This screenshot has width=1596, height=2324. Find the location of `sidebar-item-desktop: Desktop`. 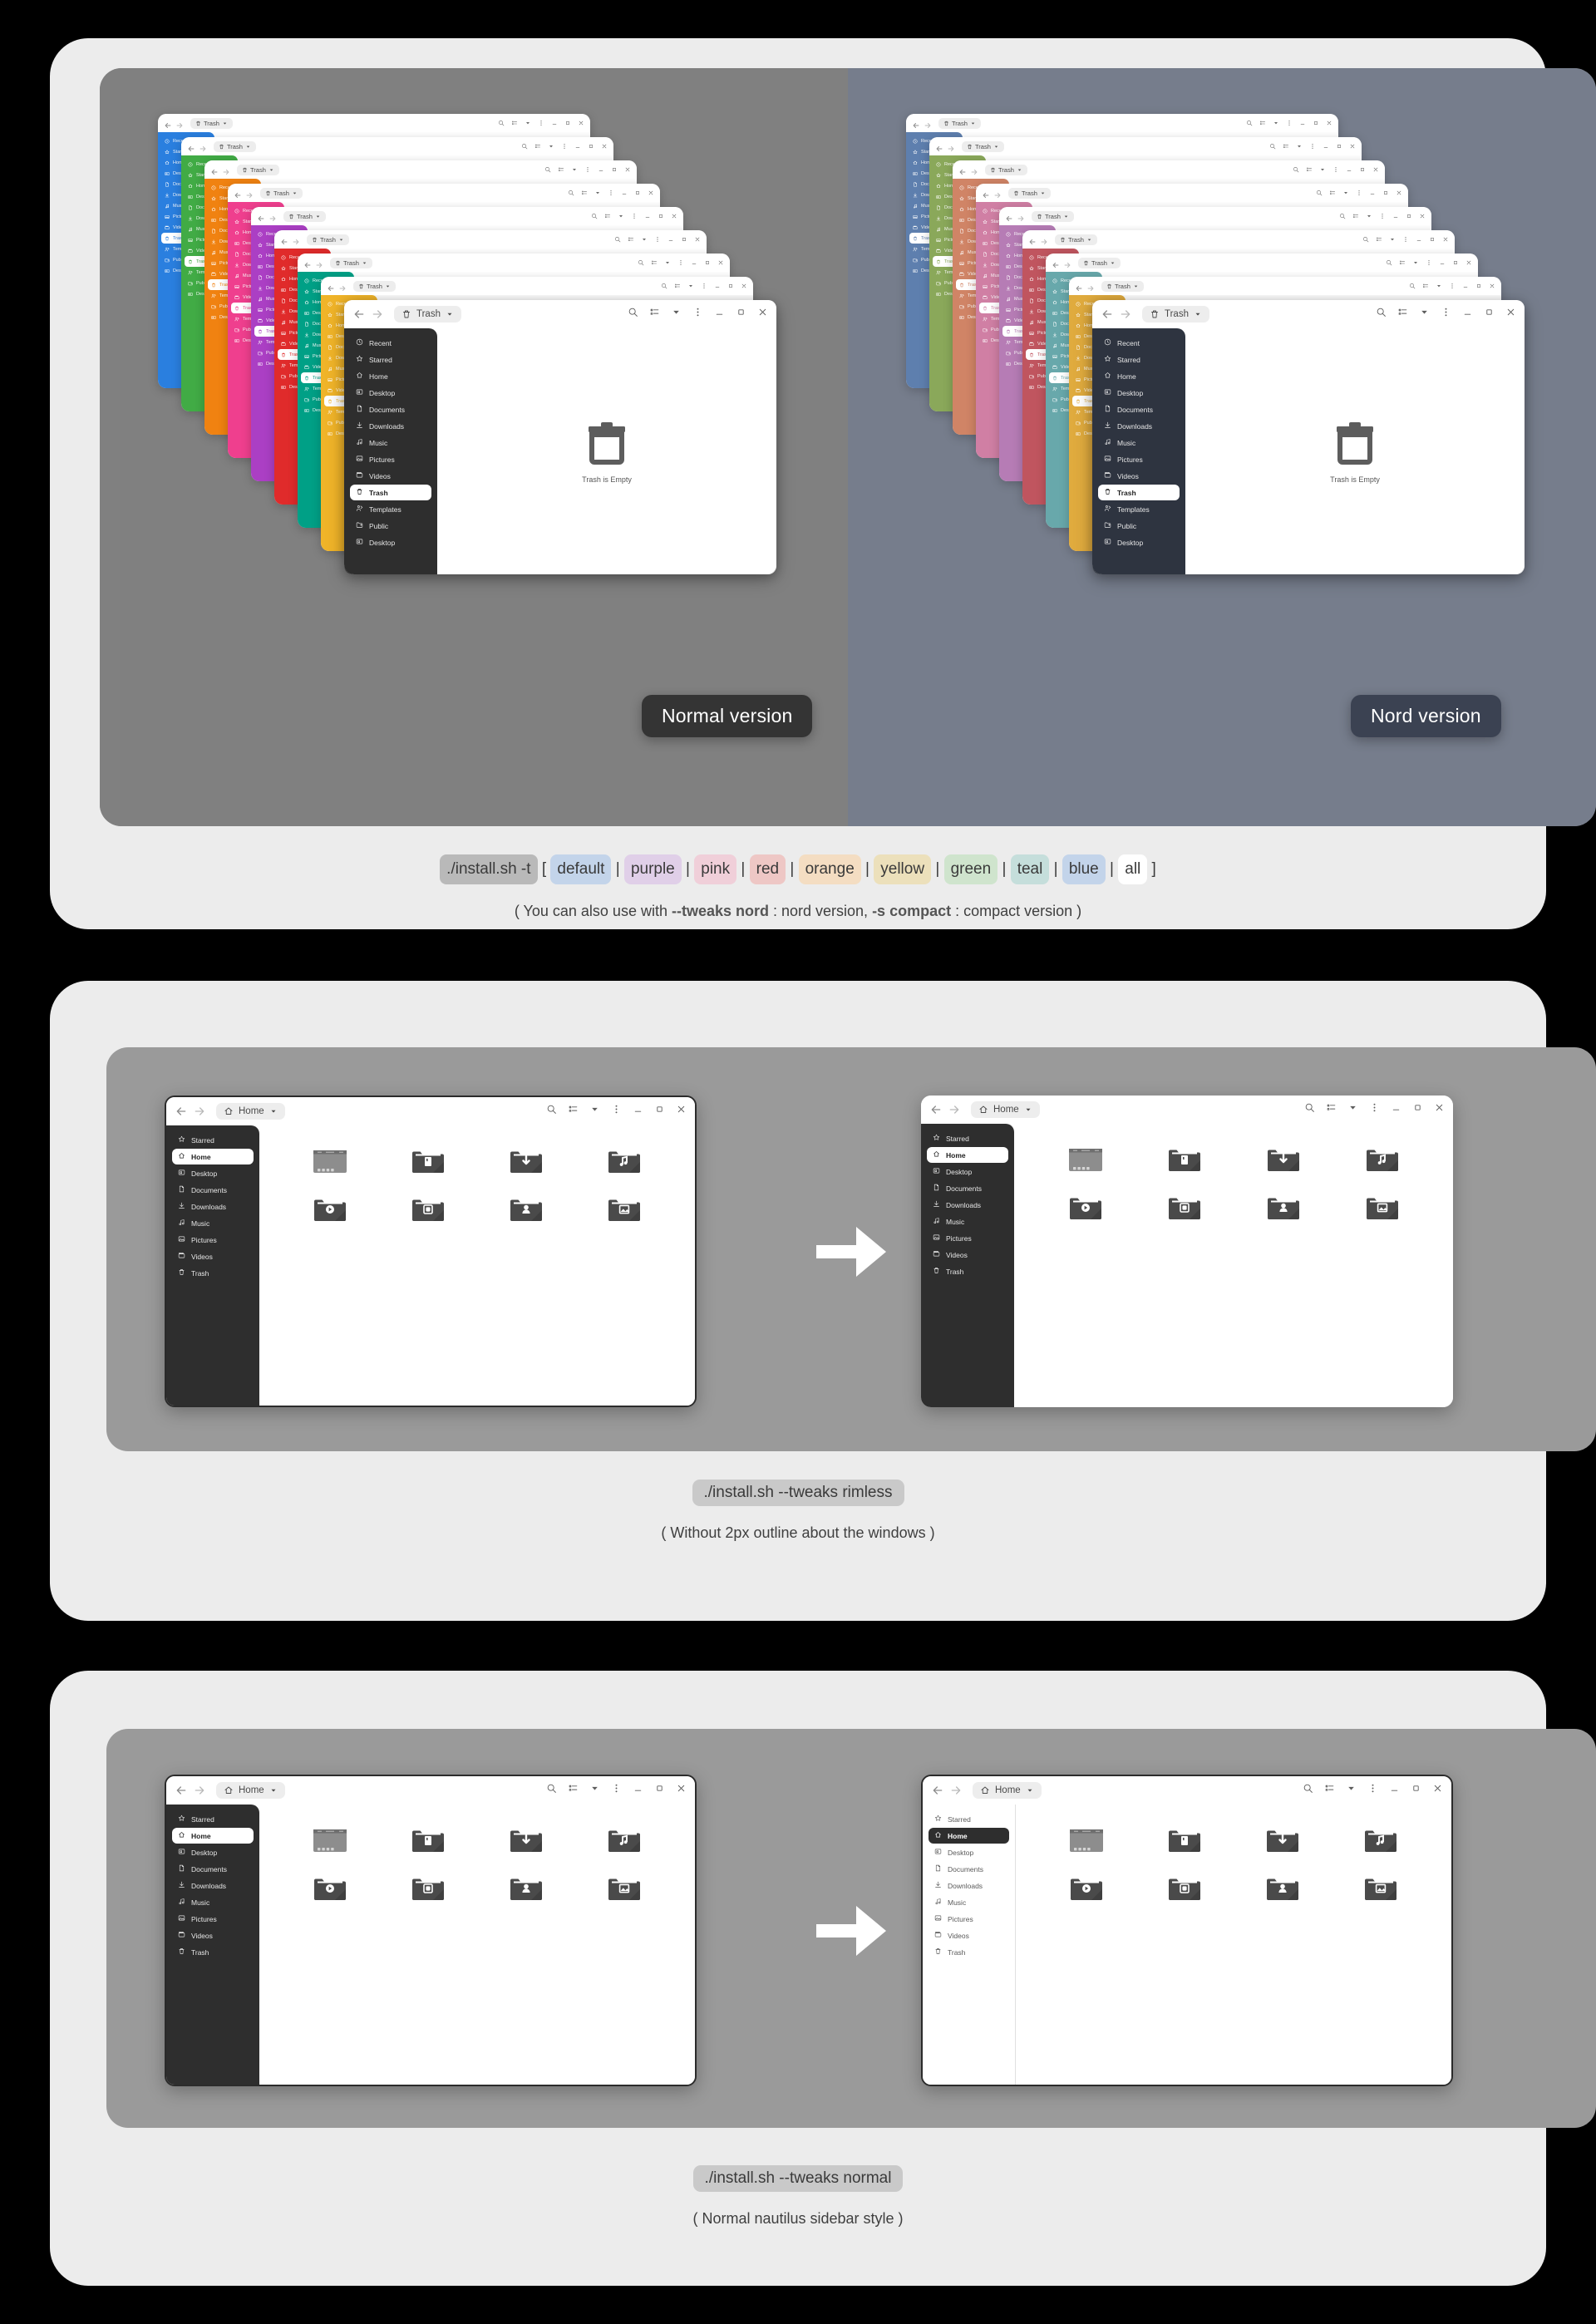

sidebar-item-desktop: Desktop is located at coordinates (390, 393).